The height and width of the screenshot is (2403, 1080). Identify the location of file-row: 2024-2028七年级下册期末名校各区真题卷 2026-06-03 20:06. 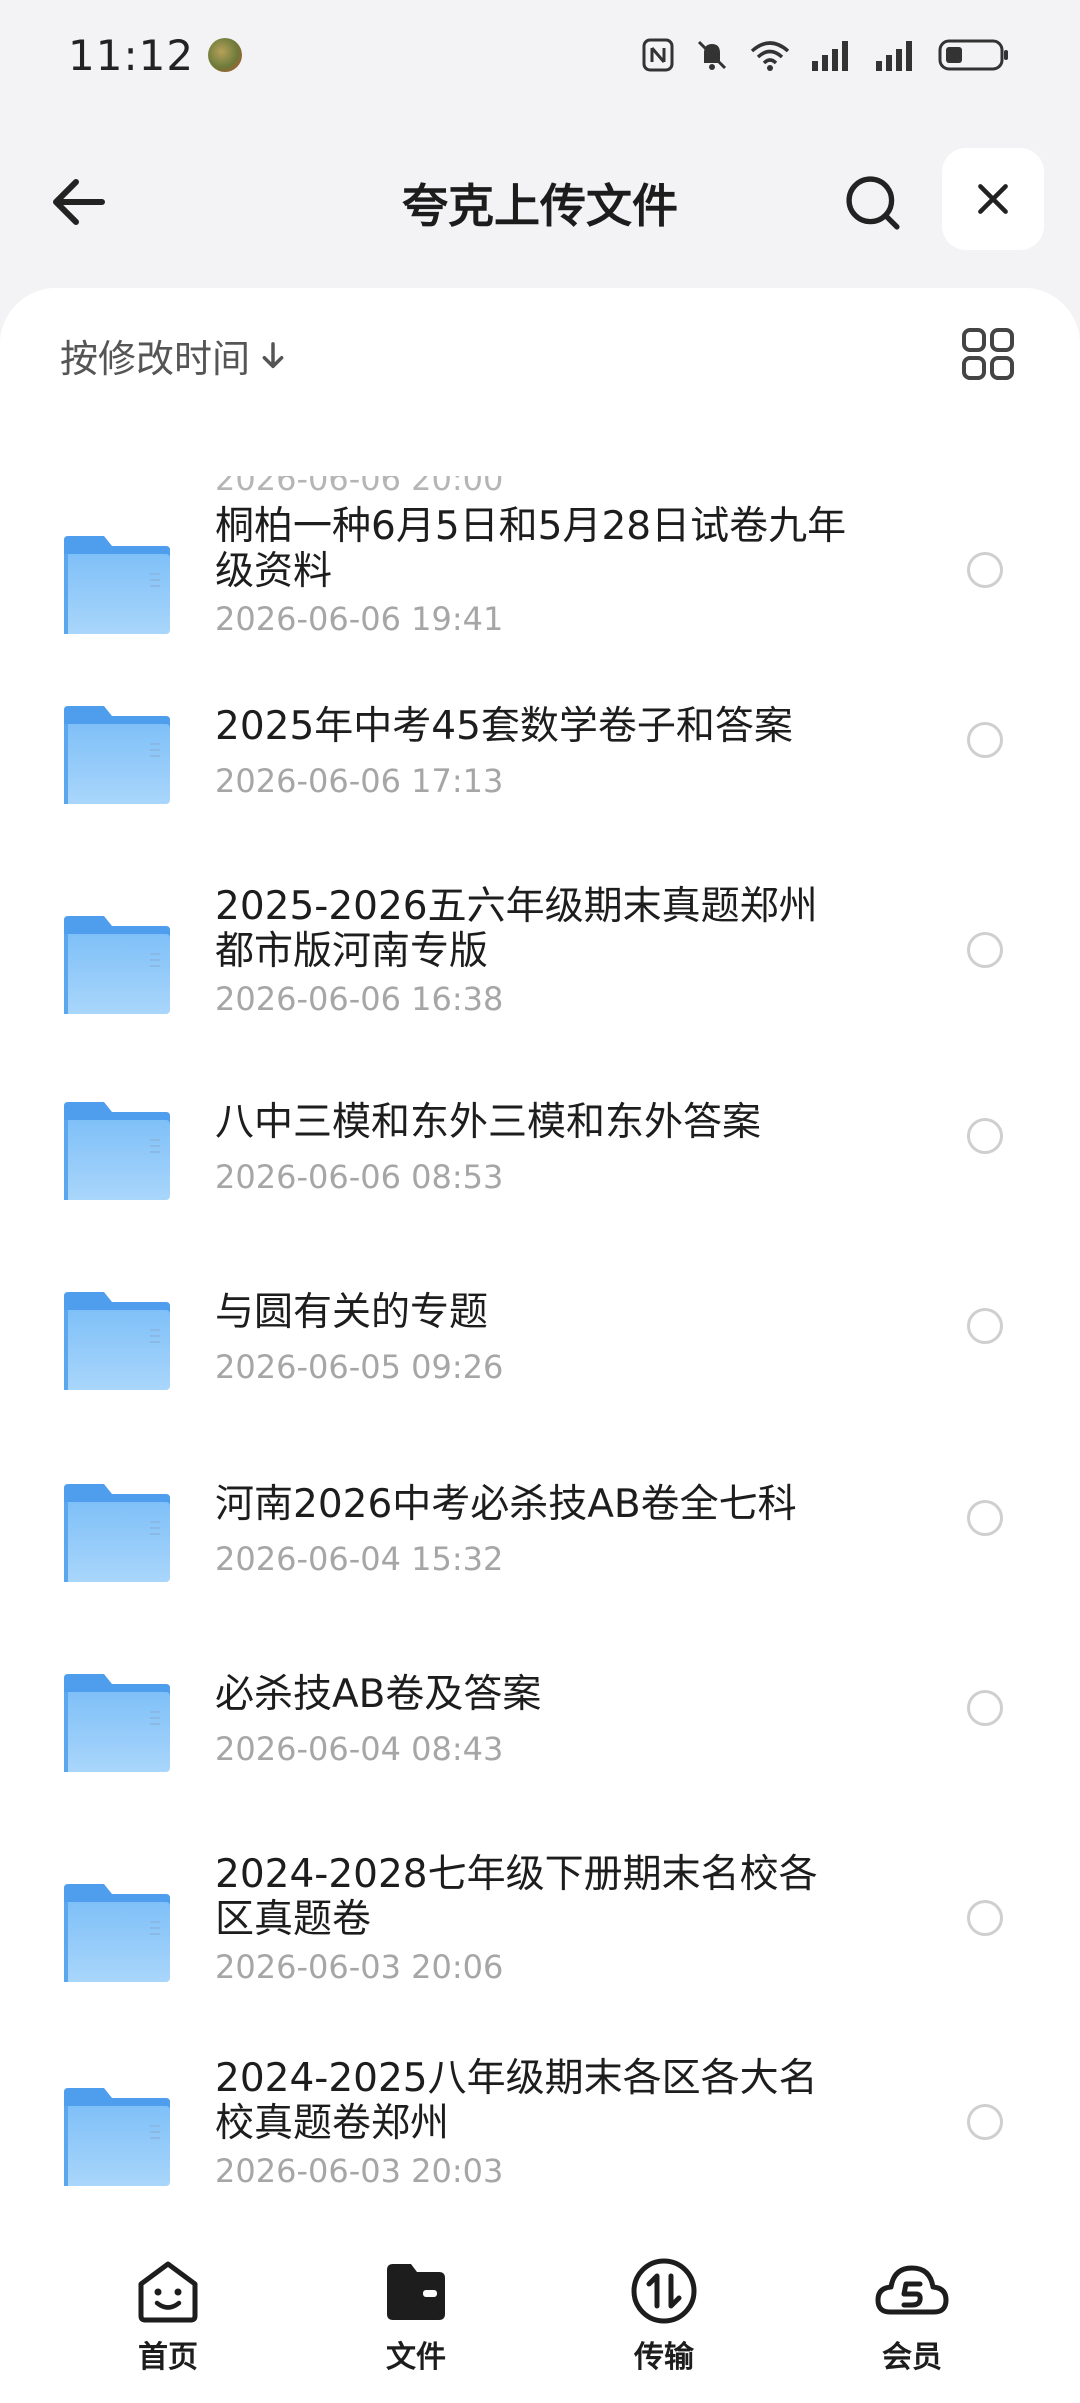
(540, 1927).